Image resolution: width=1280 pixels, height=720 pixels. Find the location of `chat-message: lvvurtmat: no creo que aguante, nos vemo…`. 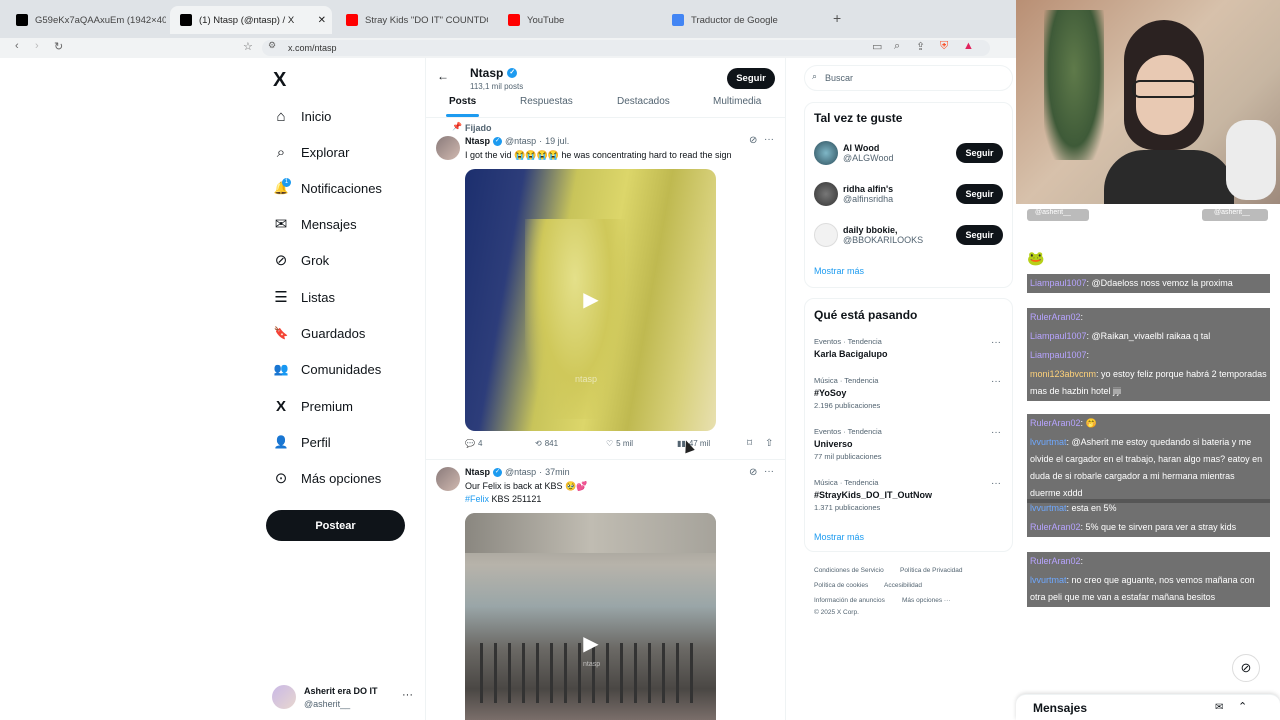

chat-message: lvvurtmat: no creo que aguante, nos vemo… is located at coordinates (1148, 589).